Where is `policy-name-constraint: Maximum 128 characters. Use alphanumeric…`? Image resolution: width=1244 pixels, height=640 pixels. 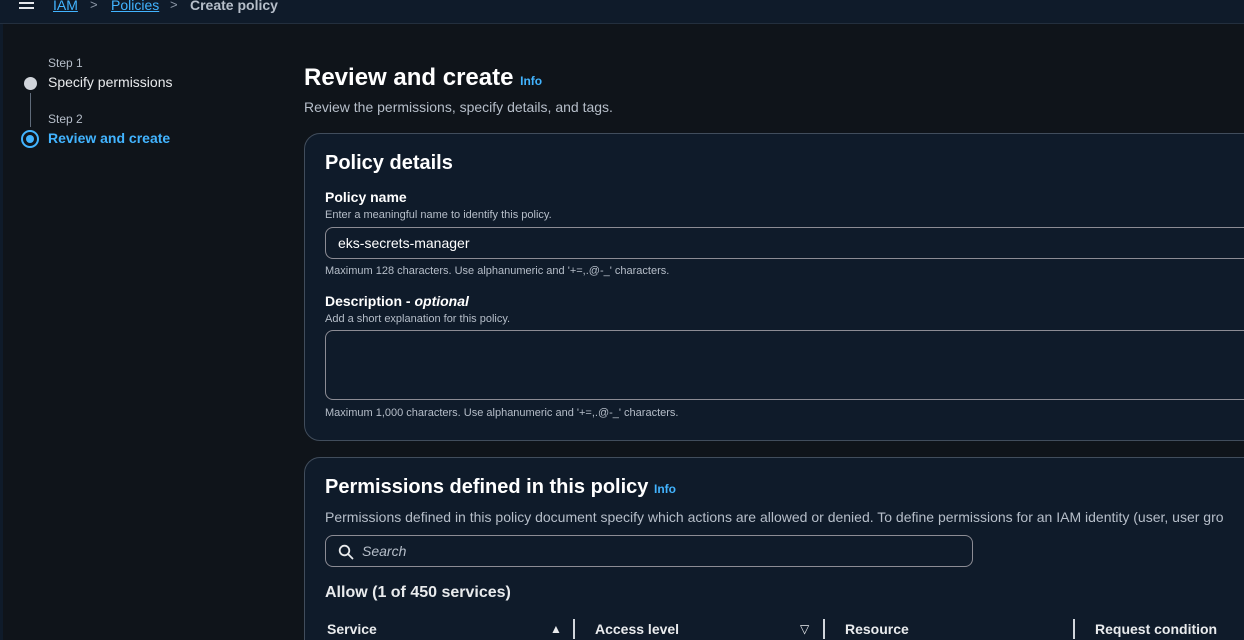 policy-name-constraint: Maximum 128 characters. Use alphanumeric… is located at coordinates (497, 271).